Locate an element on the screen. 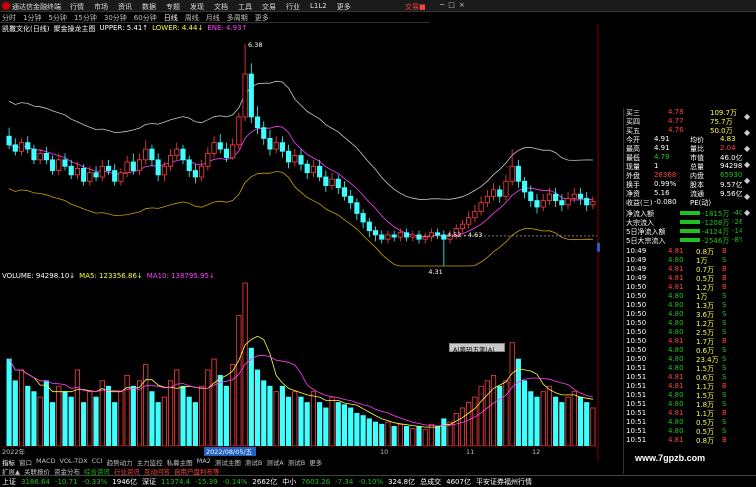  indicator-tab: MA2 is located at coordinates (204, 461).